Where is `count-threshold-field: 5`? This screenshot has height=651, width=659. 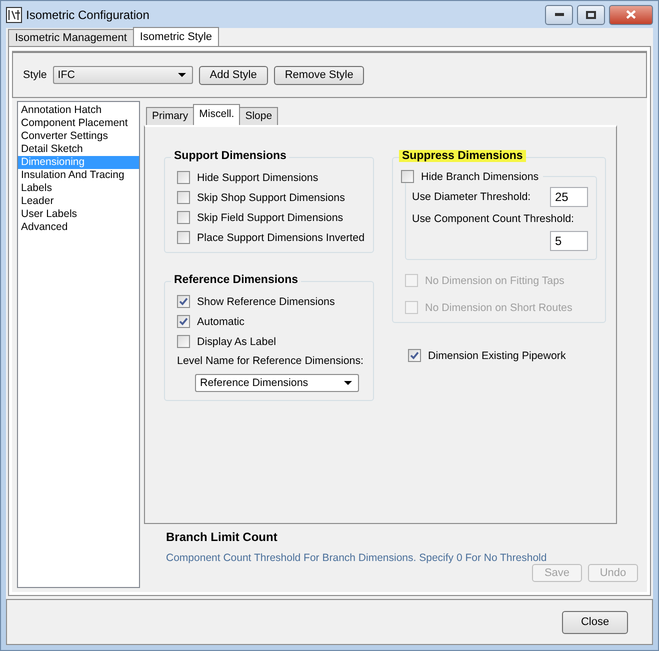 count-threshold-field: 5 is located at coordinates (569, 241).